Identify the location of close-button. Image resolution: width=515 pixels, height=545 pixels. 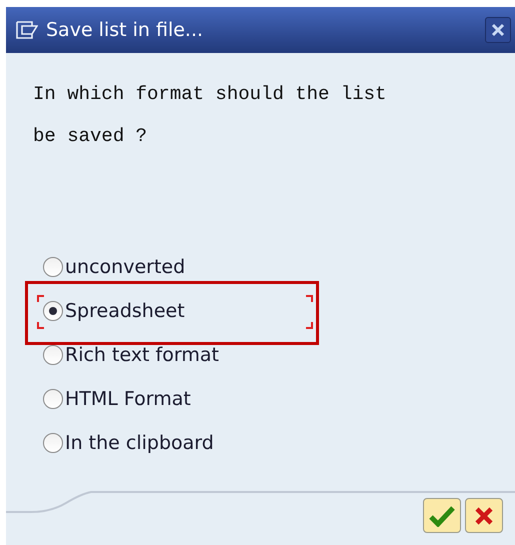
(498, 30).